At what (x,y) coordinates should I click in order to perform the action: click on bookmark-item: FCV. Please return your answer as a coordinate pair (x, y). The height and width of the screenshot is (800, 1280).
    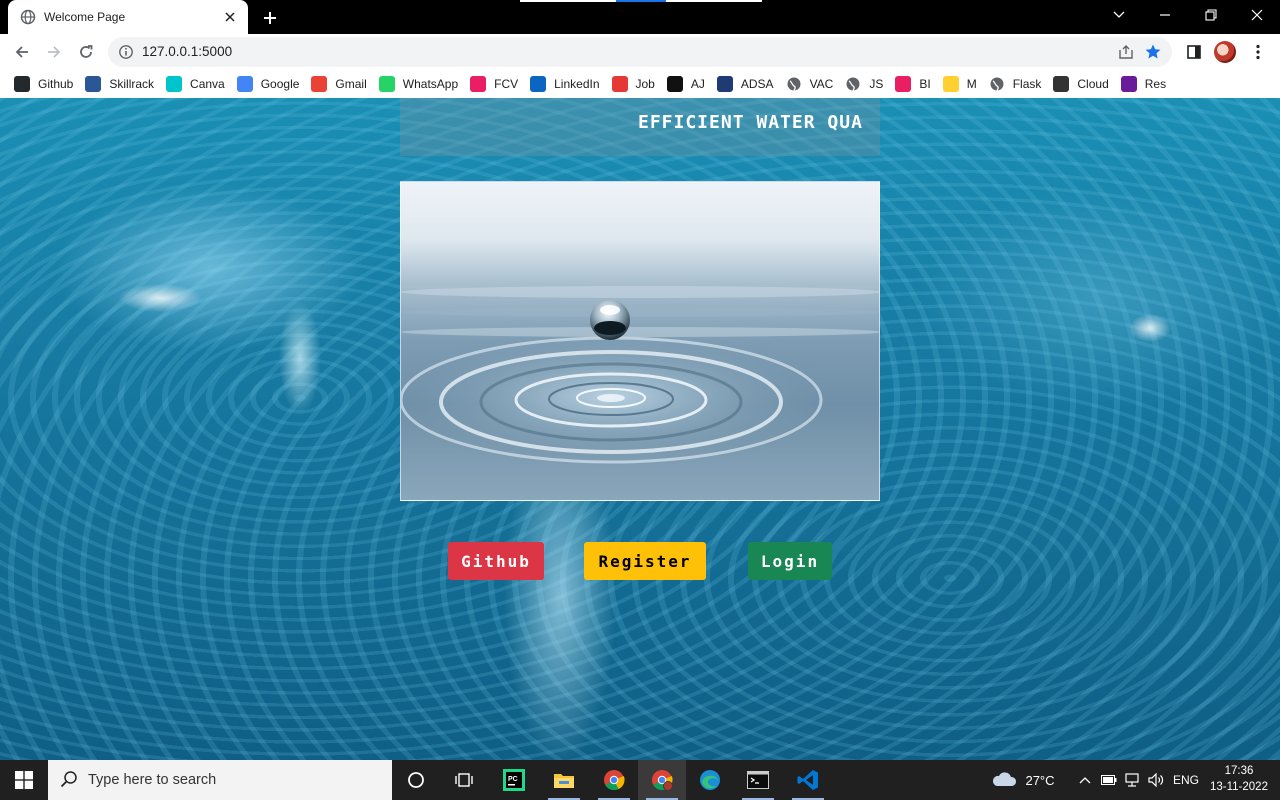
    Looking at the image, I should click on (494, 84).